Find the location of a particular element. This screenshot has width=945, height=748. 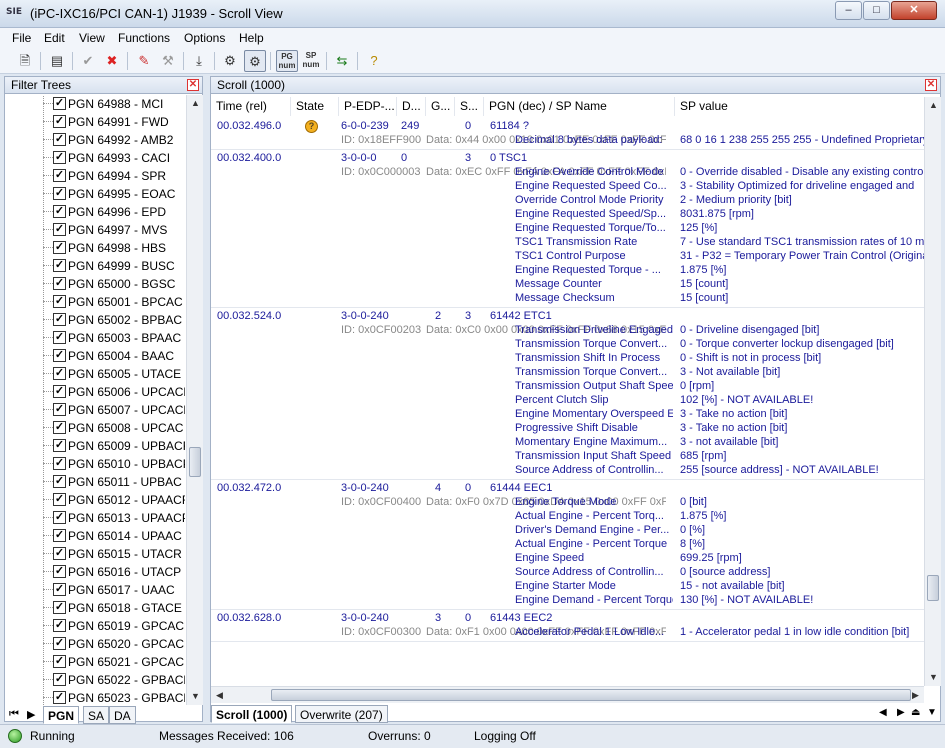

tools-icon: ⚒ is located at coordinates (168, 61).